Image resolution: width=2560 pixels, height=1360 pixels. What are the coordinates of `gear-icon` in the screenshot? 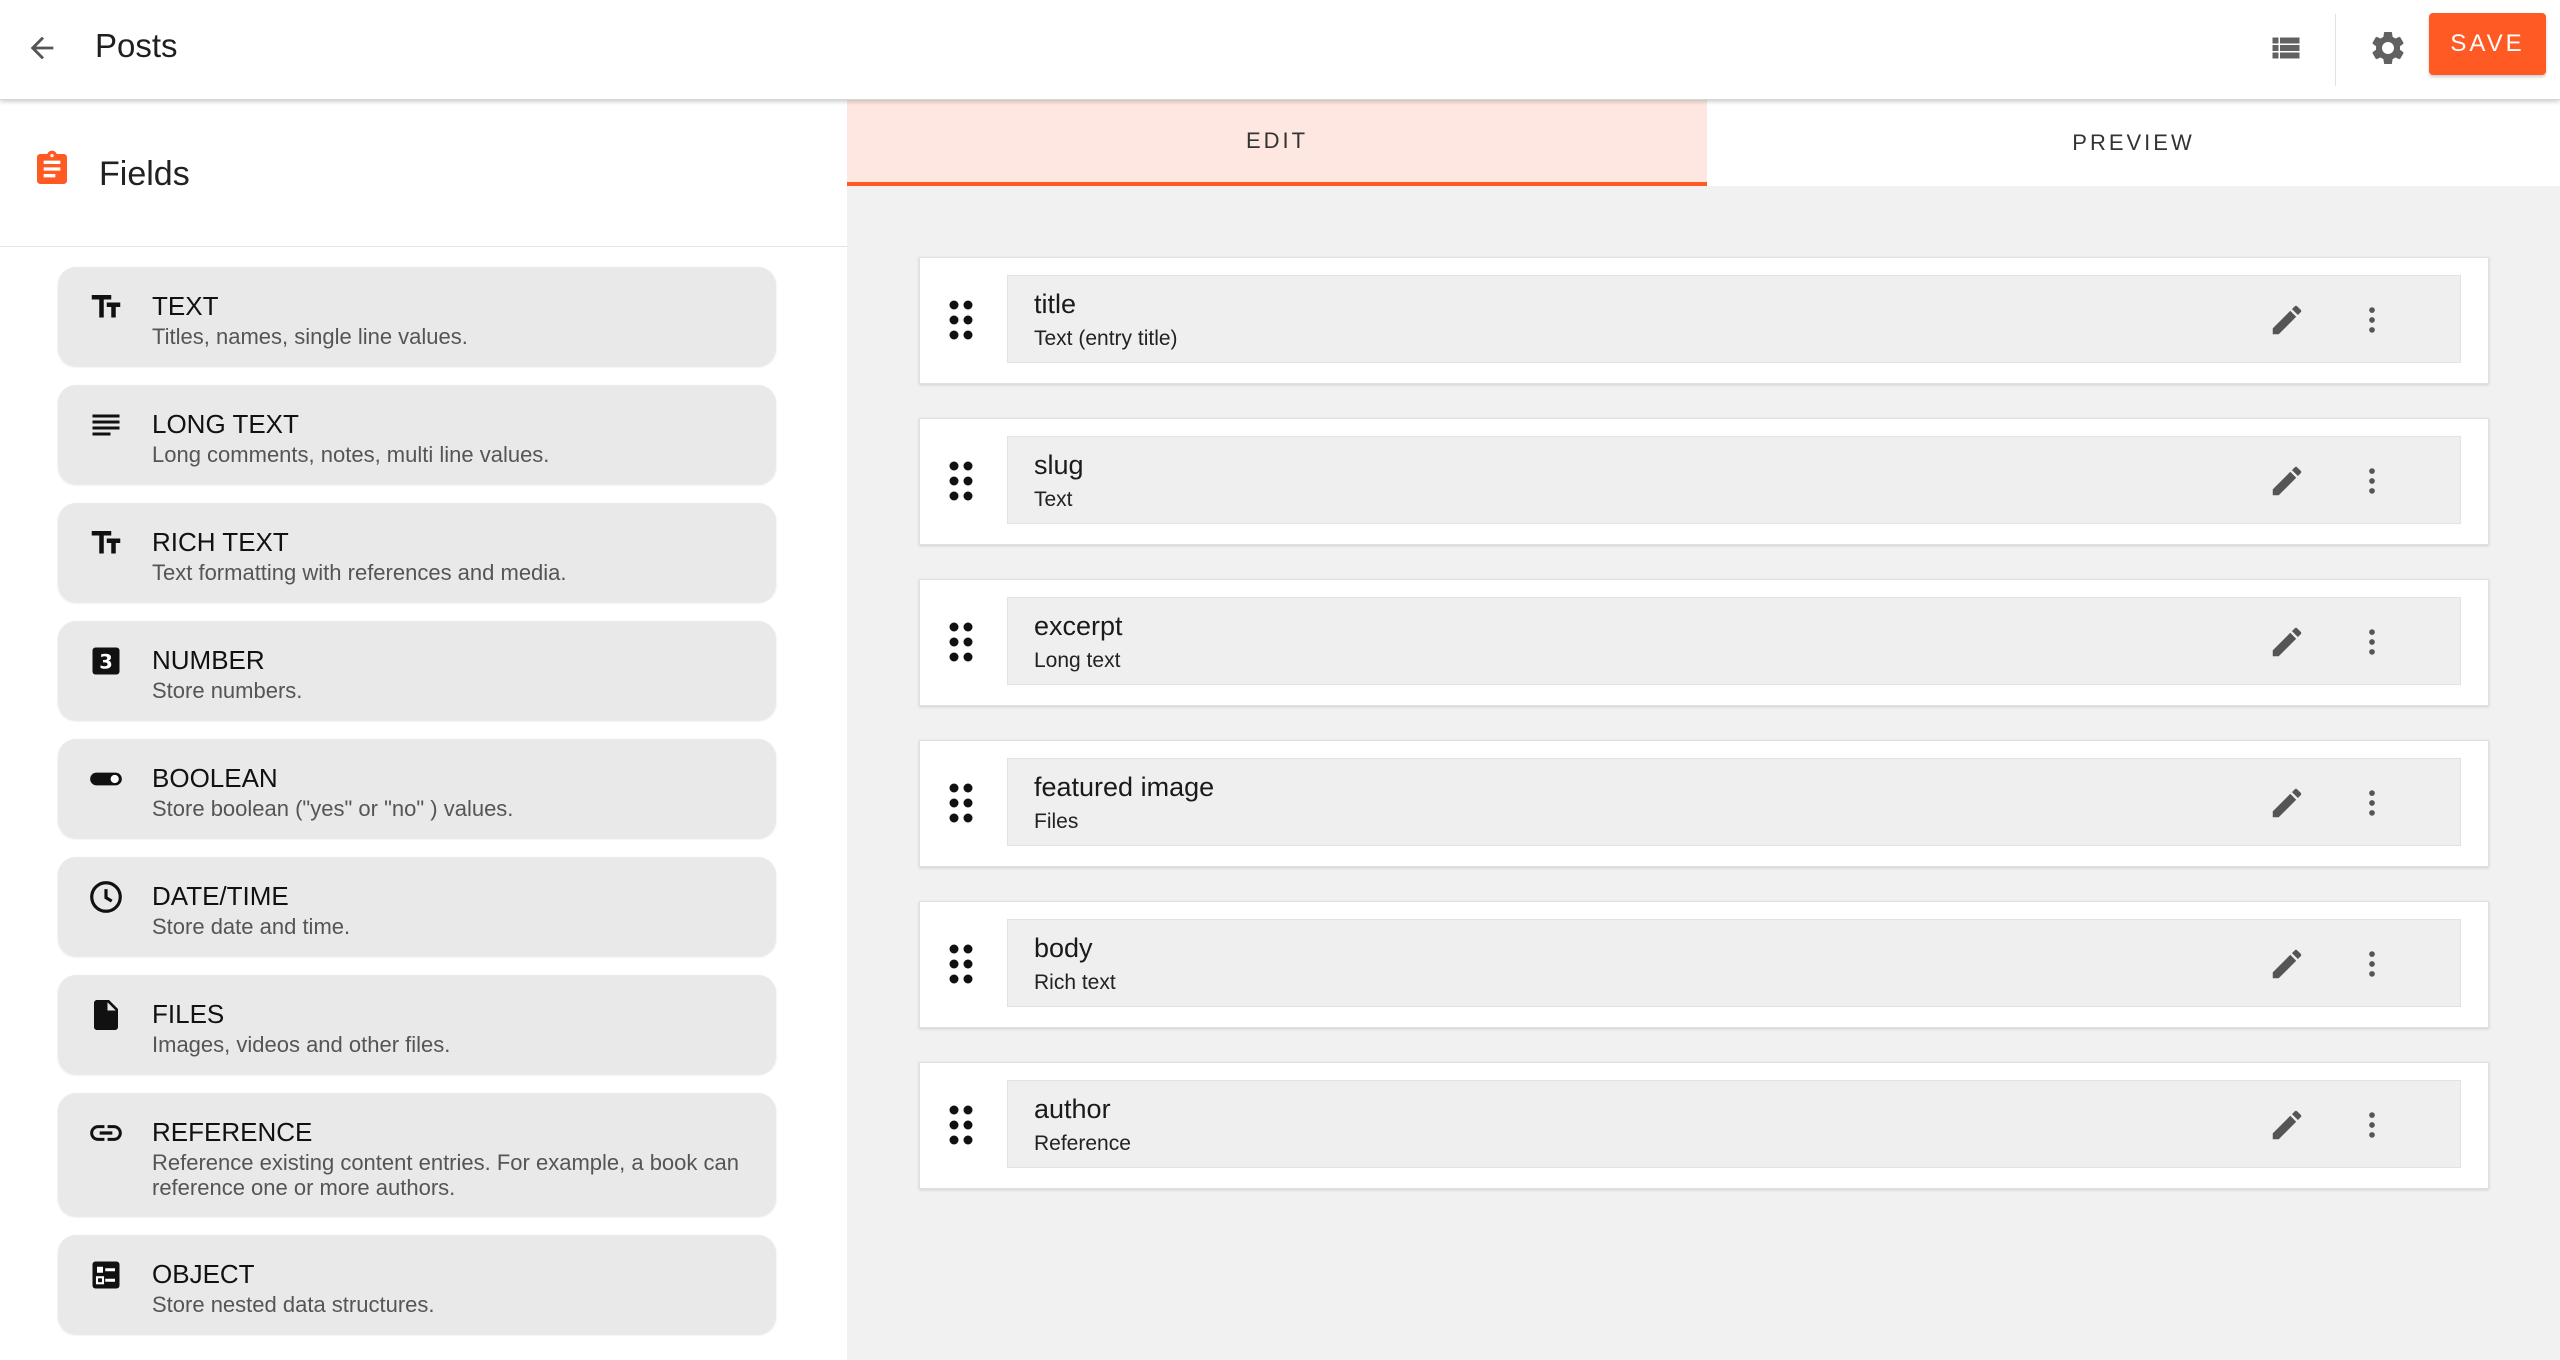 It's located at (2388, 50).